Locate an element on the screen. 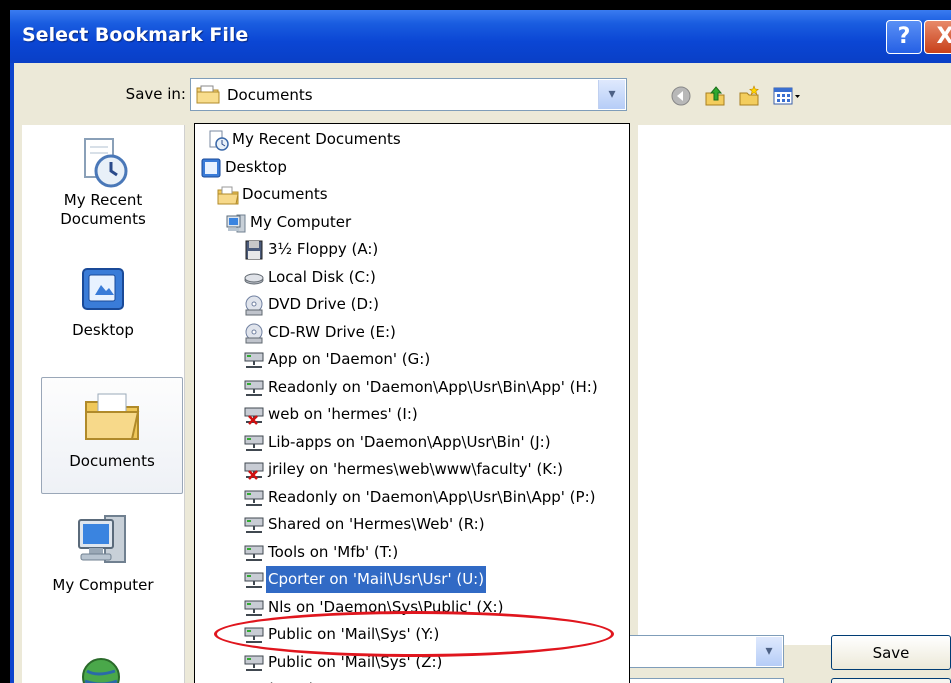  dropdown-item: CD-RW Drive (E:) is located at coordinates (319, 332).